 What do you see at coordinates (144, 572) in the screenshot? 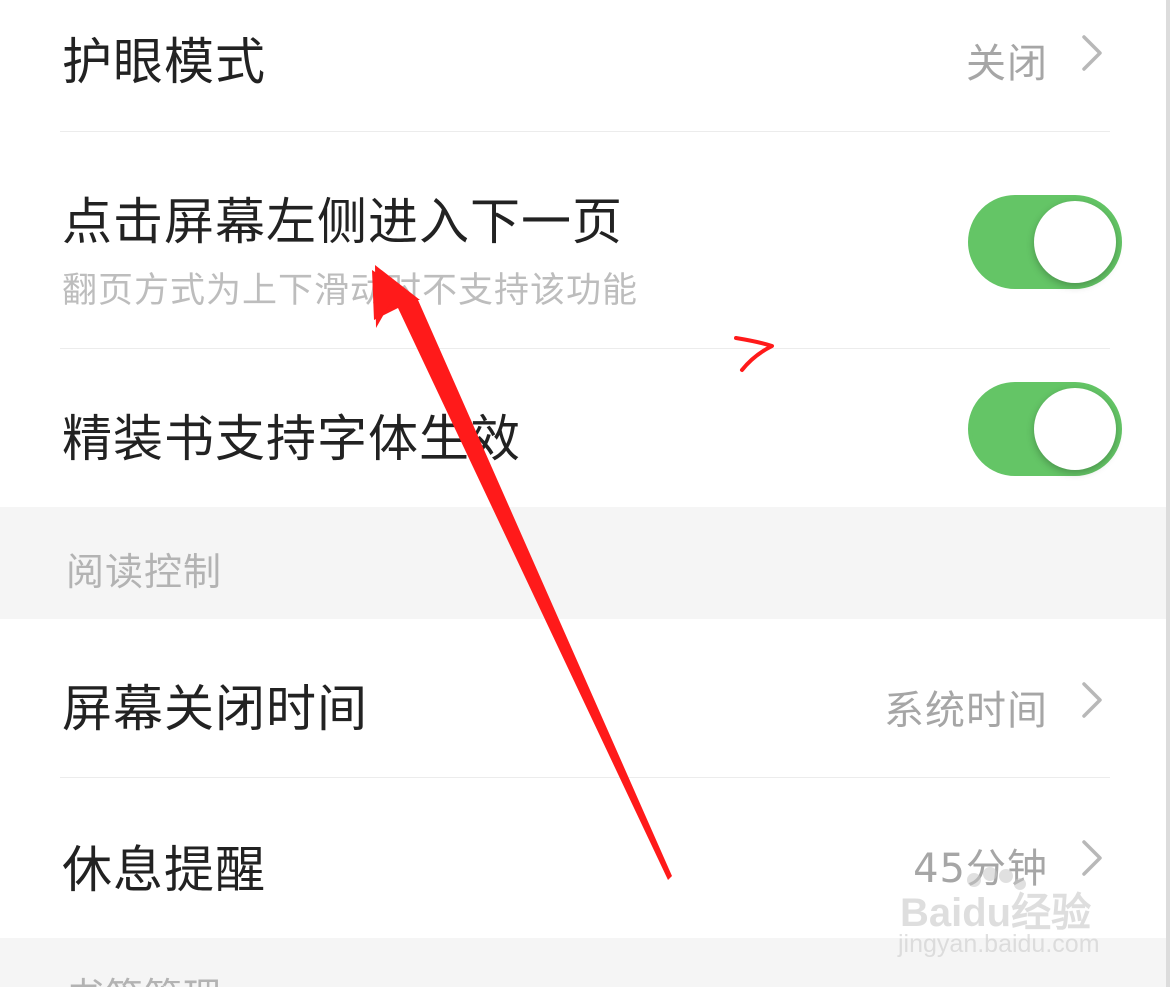
I see `section-title: 阅读控制` at bounding box center [144, 572].